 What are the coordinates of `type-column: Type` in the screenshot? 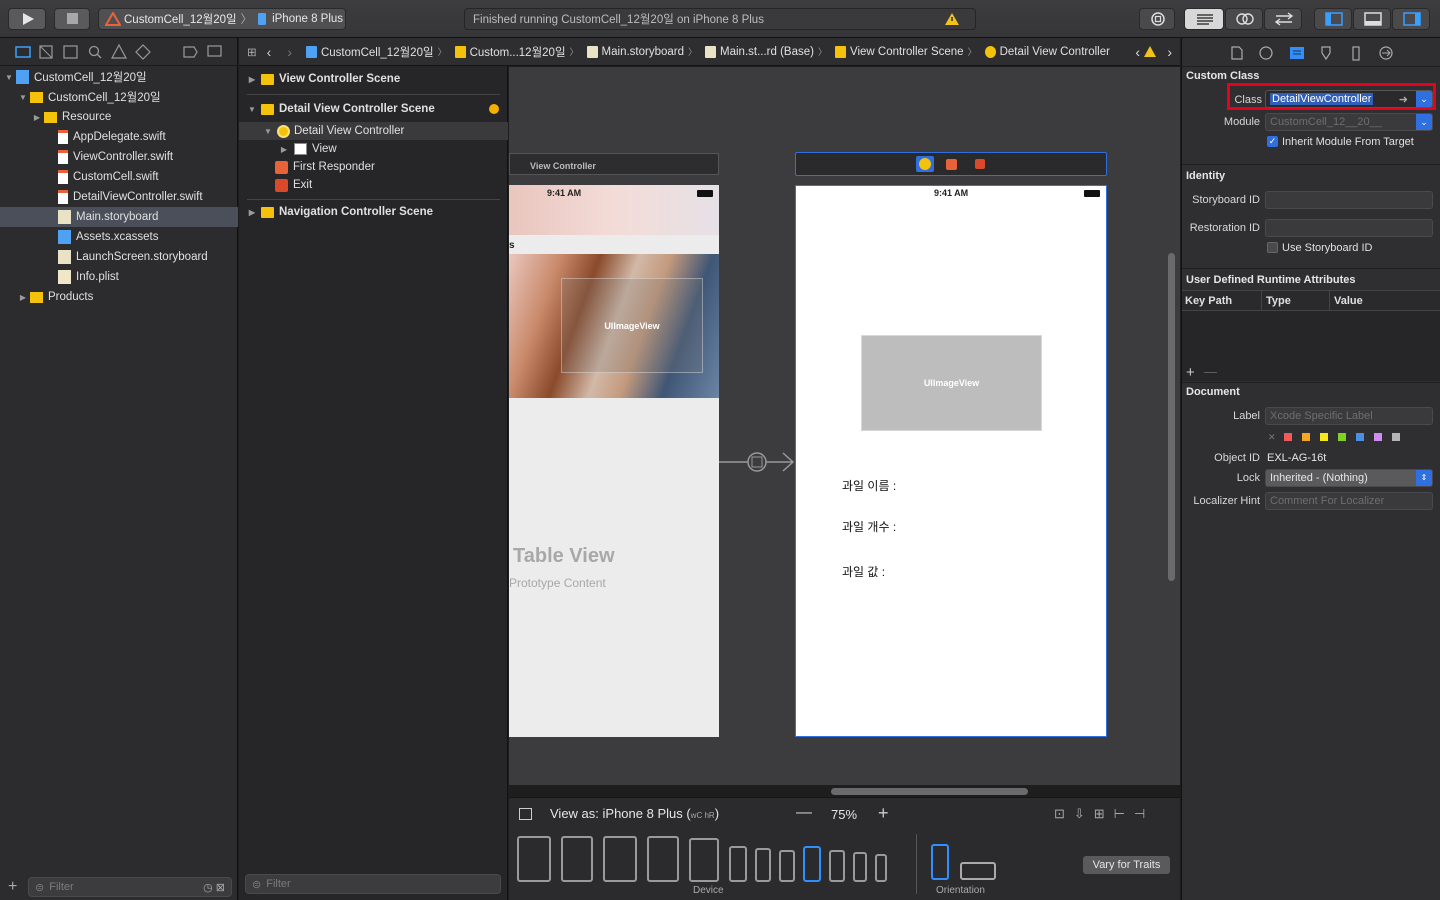 It's located at (1278, 301).